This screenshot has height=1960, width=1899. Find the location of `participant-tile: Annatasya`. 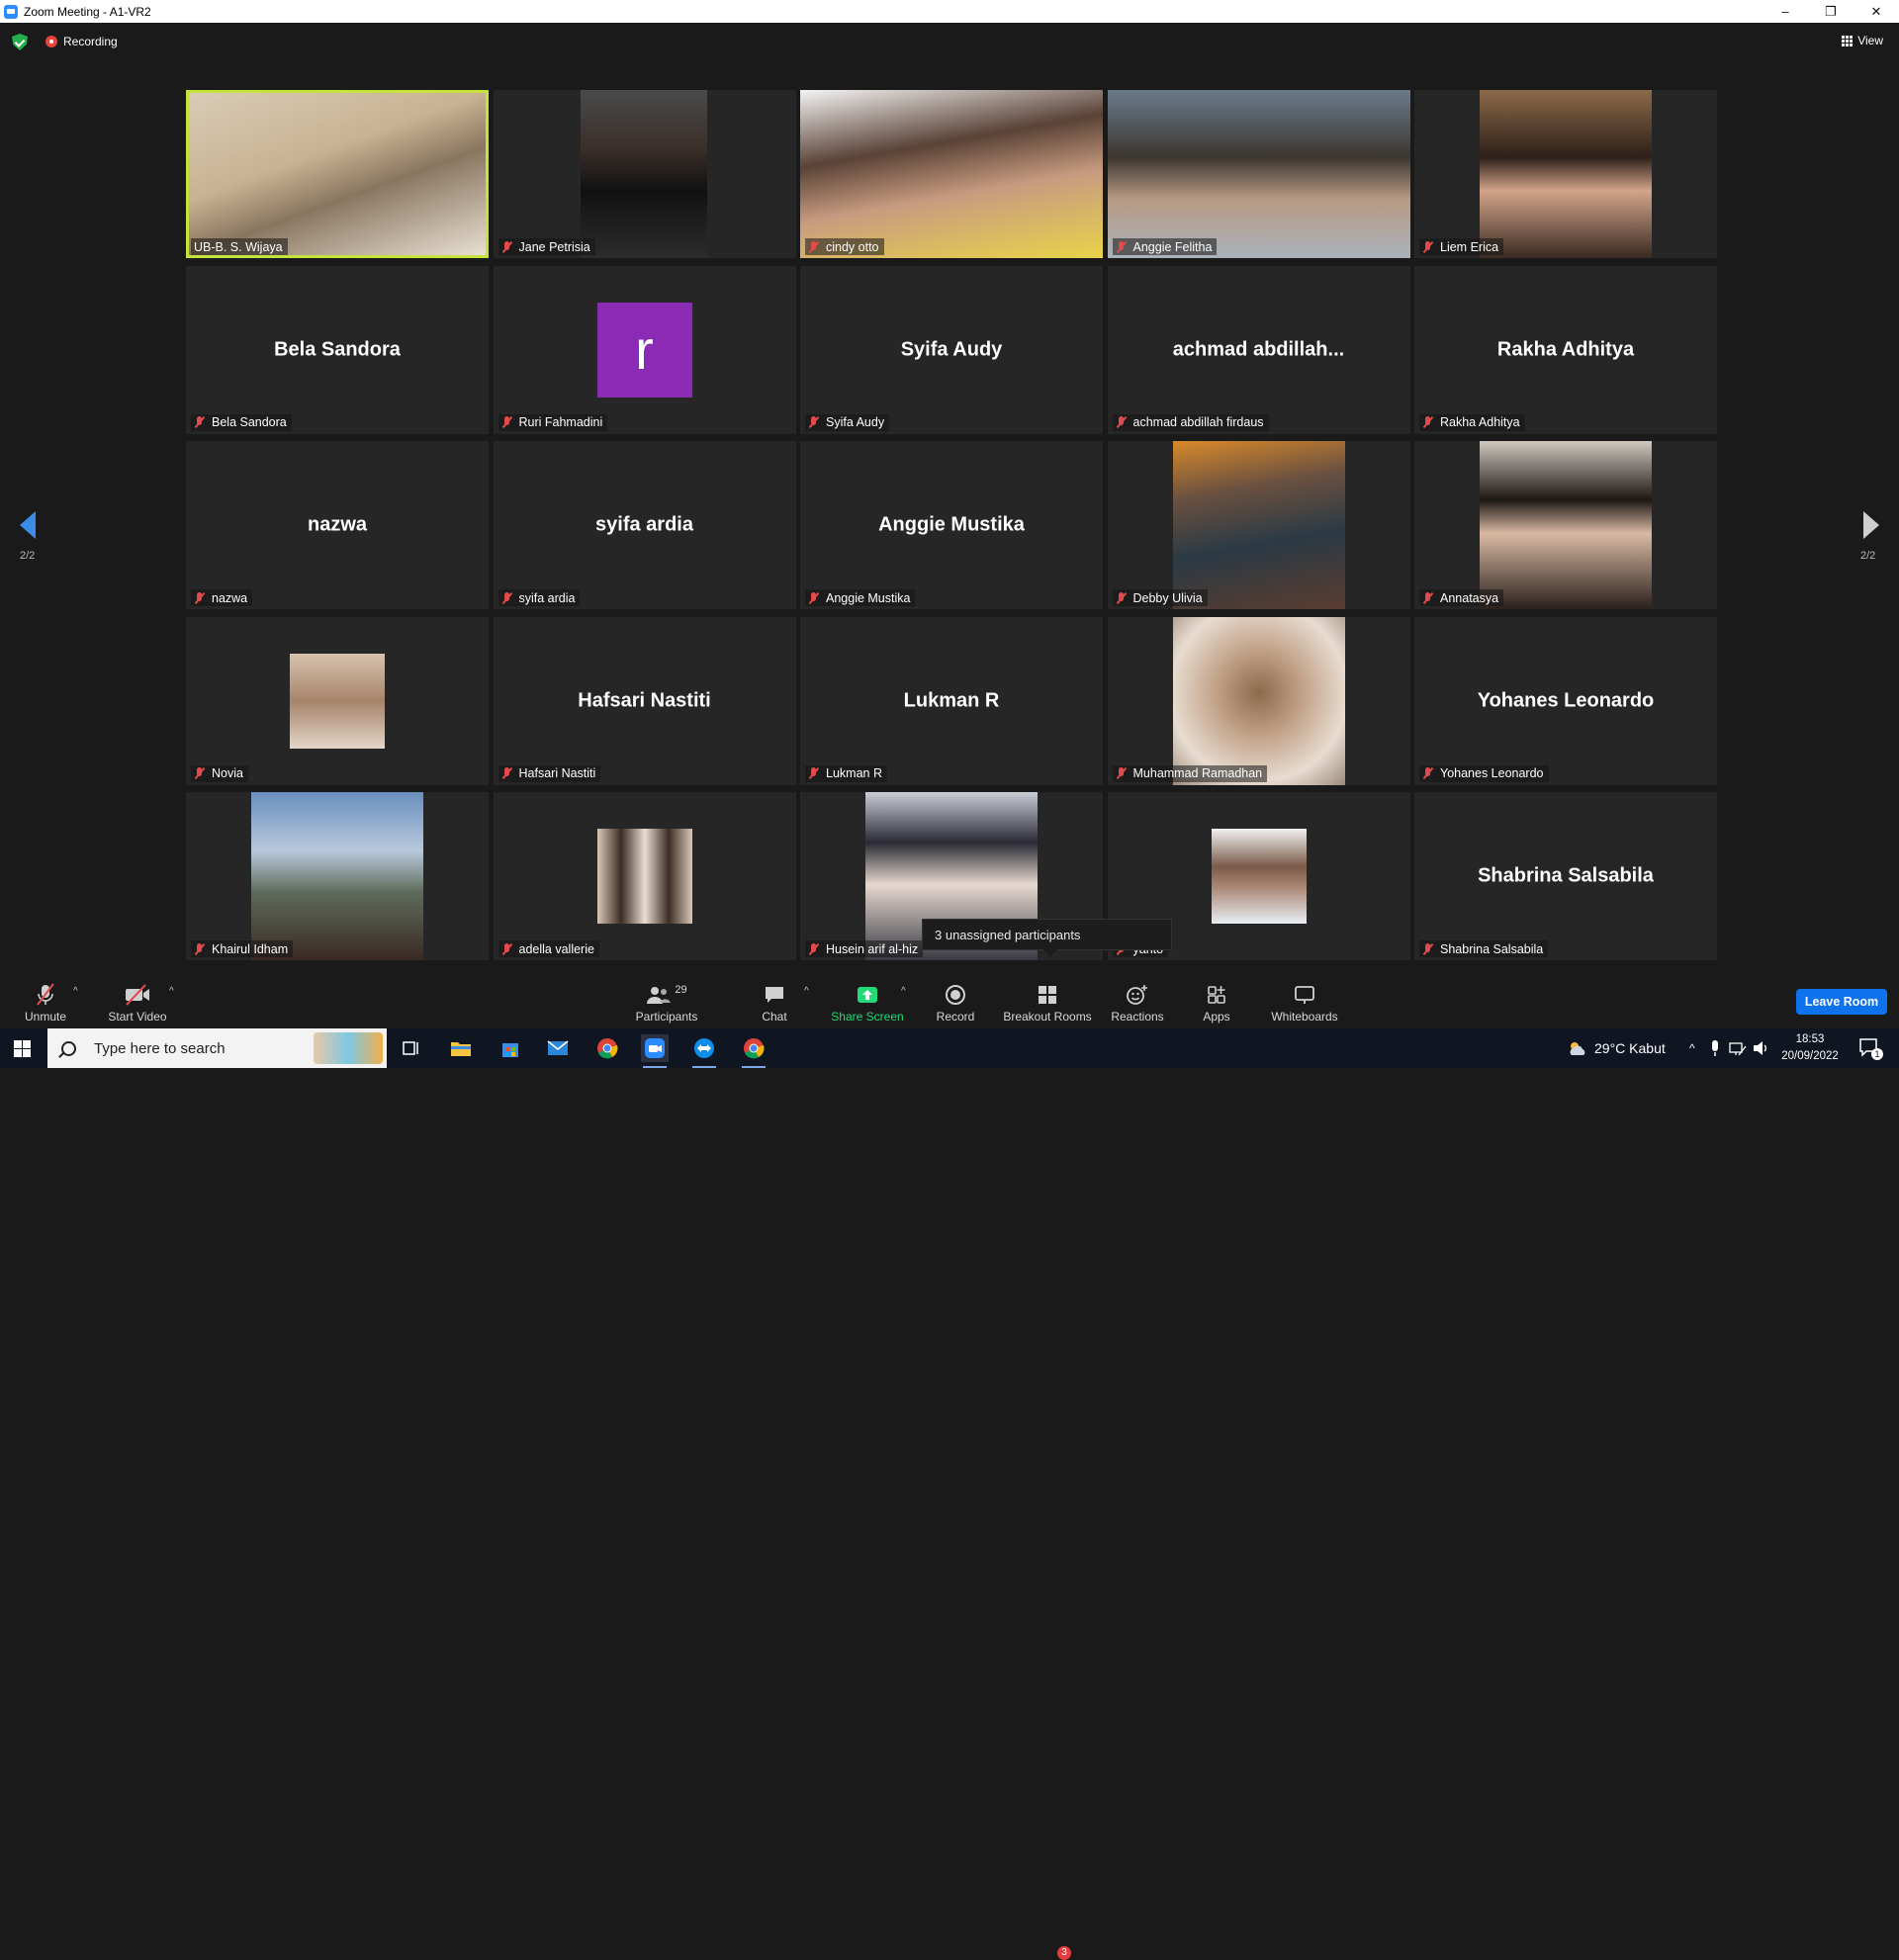

participant-tile: Annatasya is located at coordinates (1565, 525).